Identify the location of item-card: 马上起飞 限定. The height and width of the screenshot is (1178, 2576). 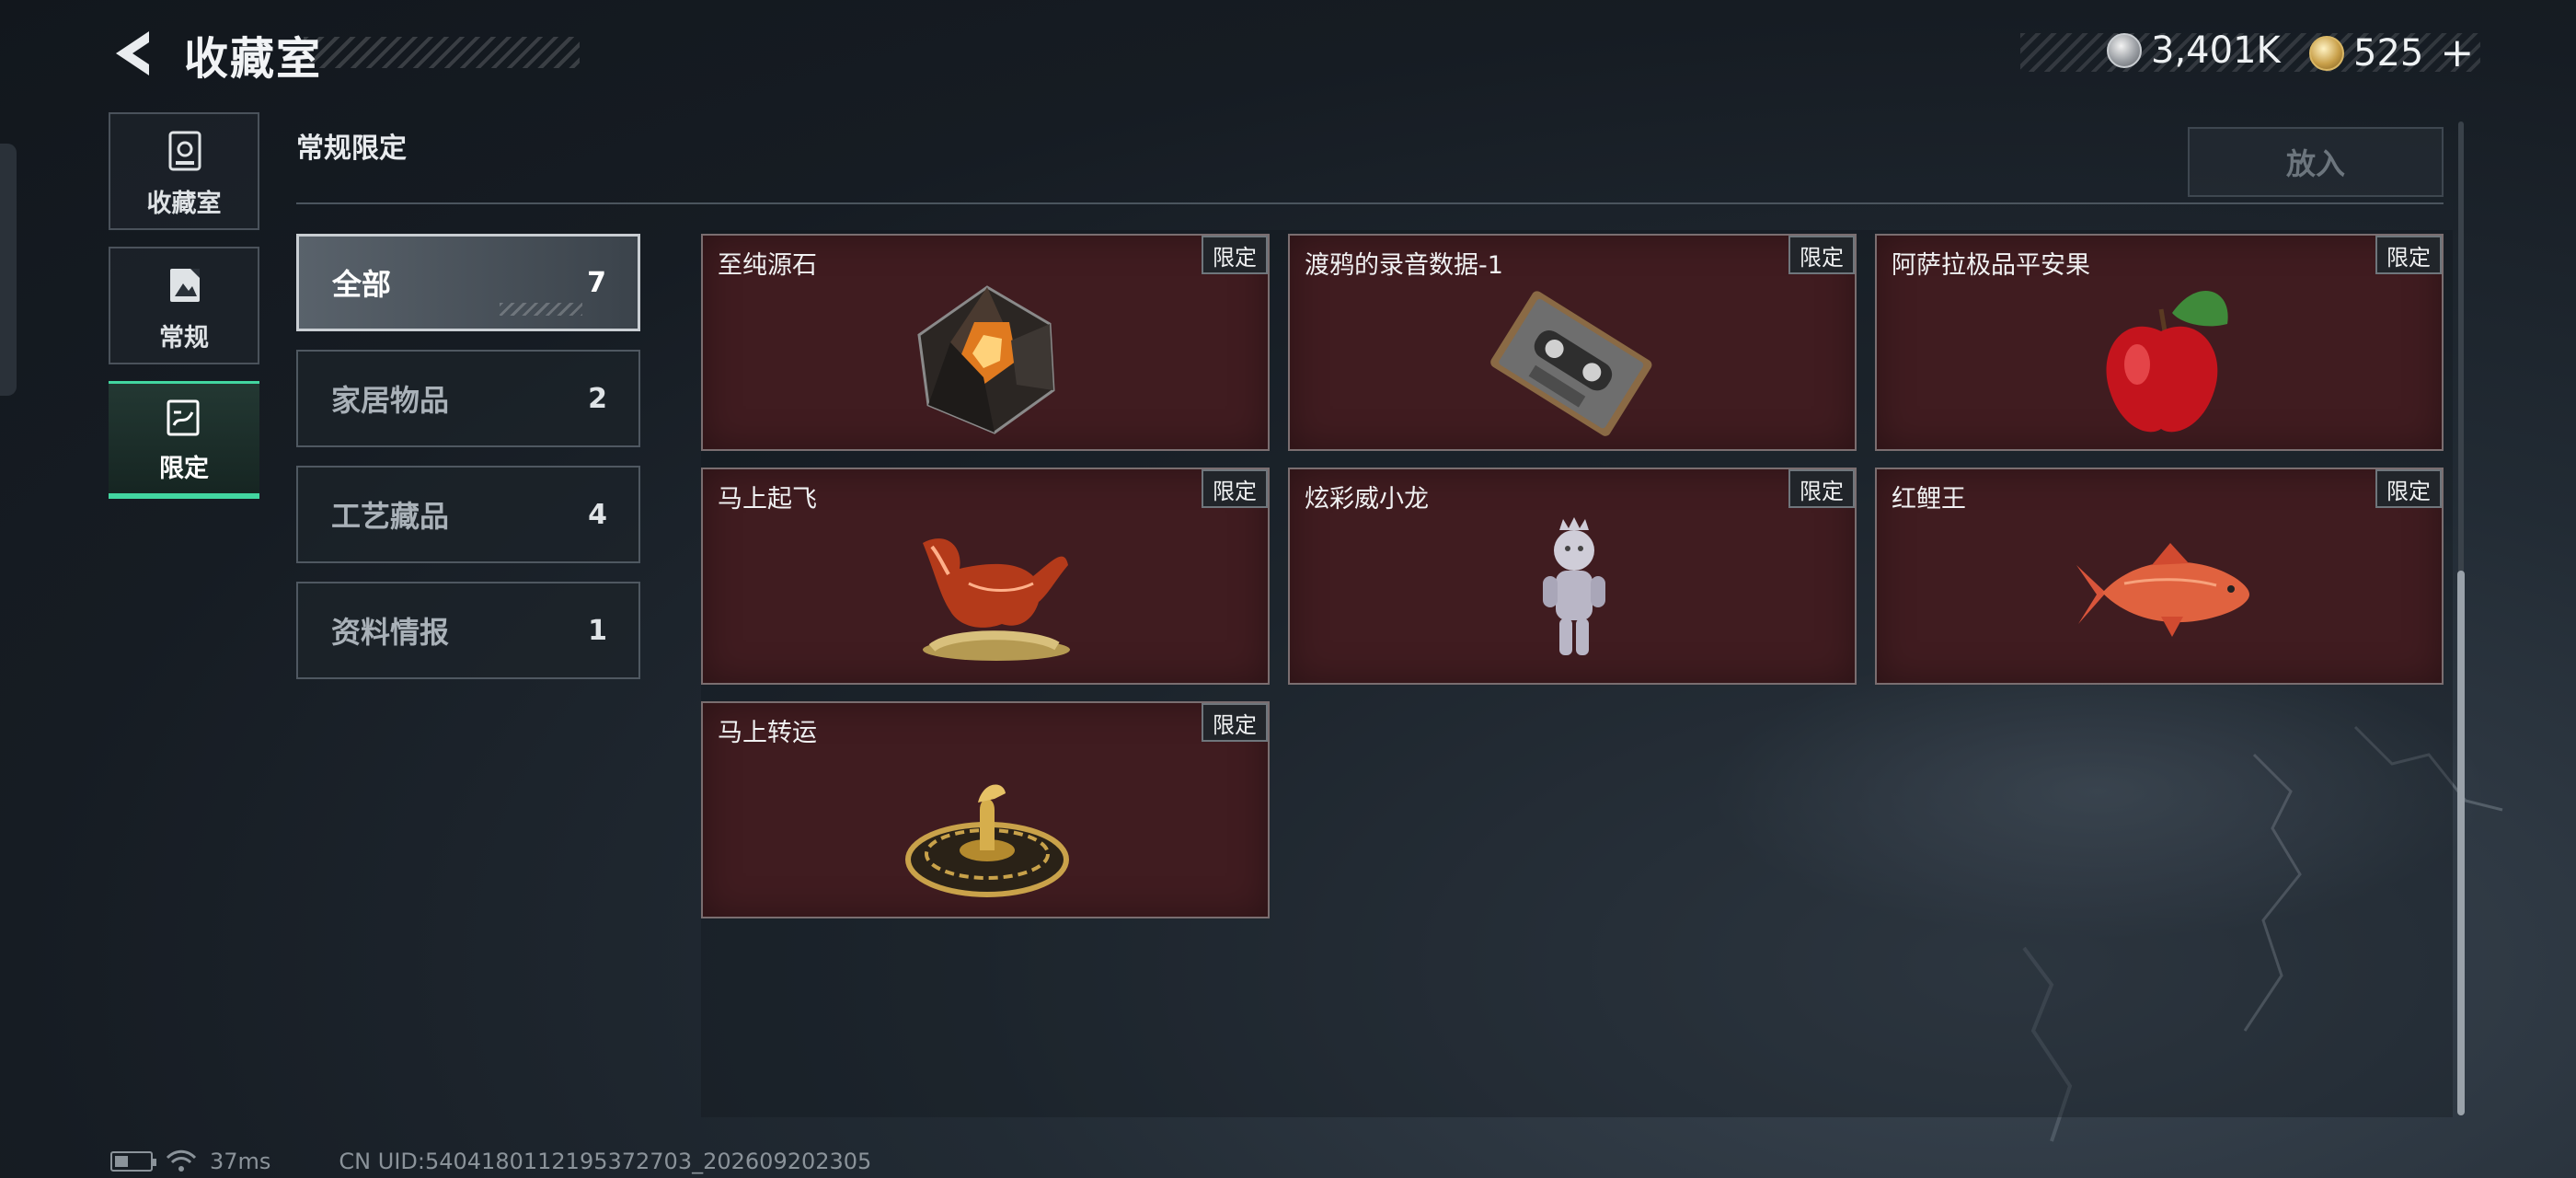
(985, 576).